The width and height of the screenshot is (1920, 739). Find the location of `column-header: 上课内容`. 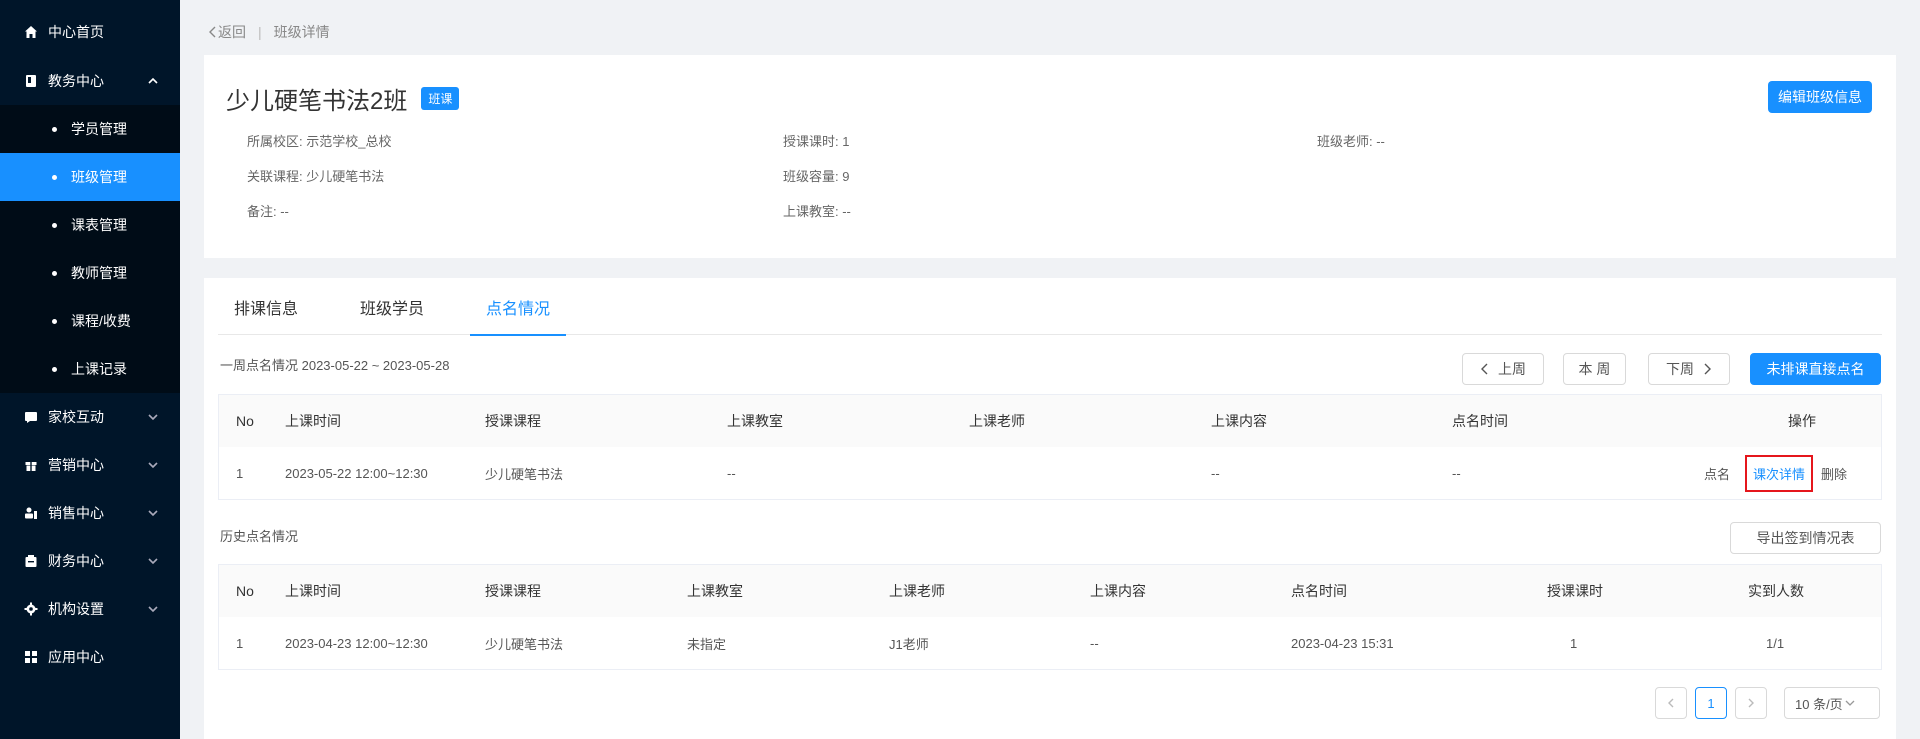

column-header: 上课内容 is located at coordinates (1239, 421).